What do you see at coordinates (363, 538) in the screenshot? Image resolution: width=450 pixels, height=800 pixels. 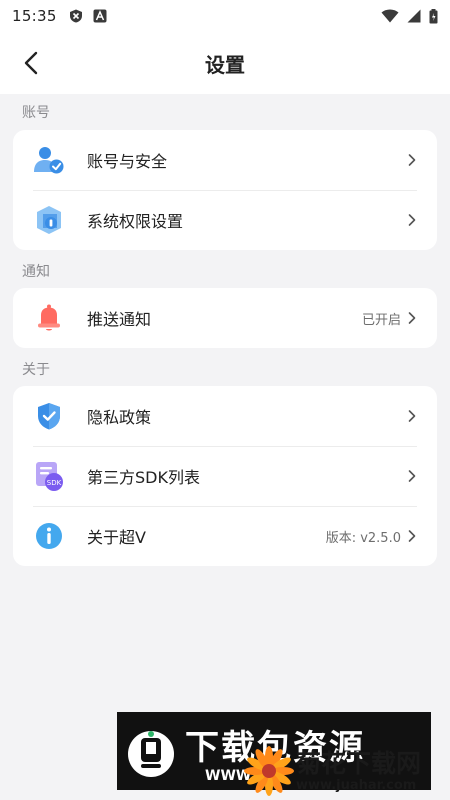 I see `app-version: 版本: v2.5.0` at bounding box center [363, 538].